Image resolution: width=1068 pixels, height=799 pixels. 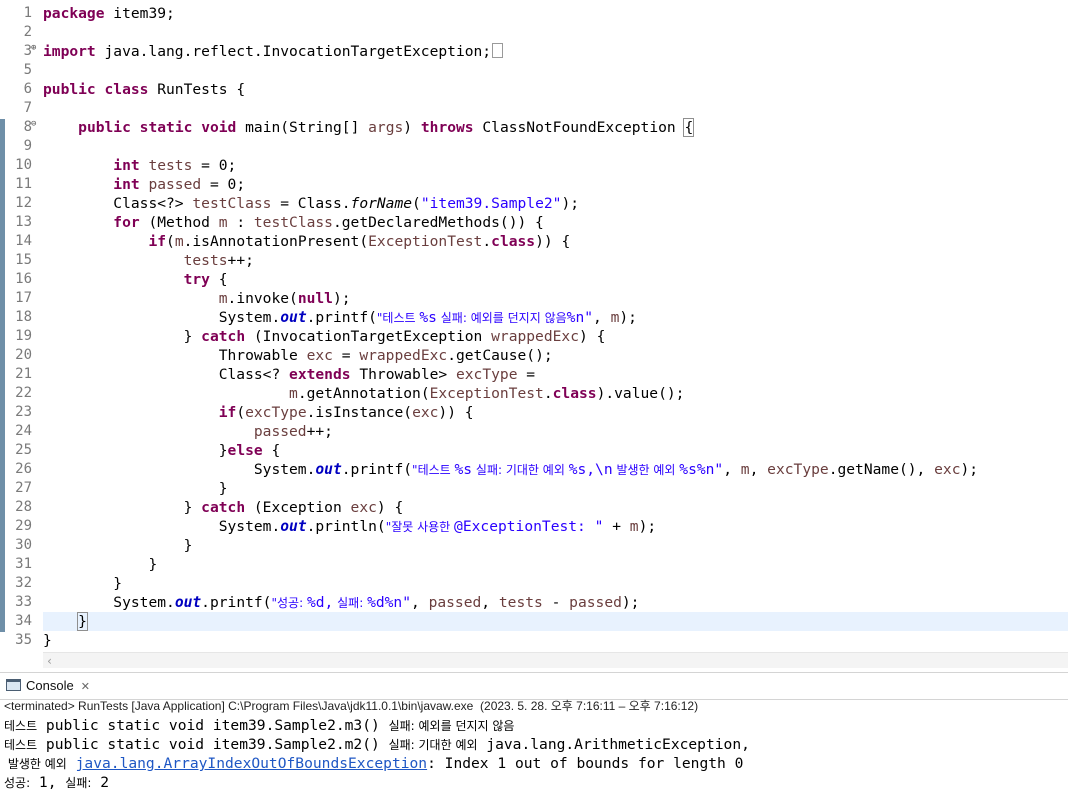 What do you see at coordinates (223, 336) in the screenshot?
I see `keyword: catch` at bounding box center [223, 336].